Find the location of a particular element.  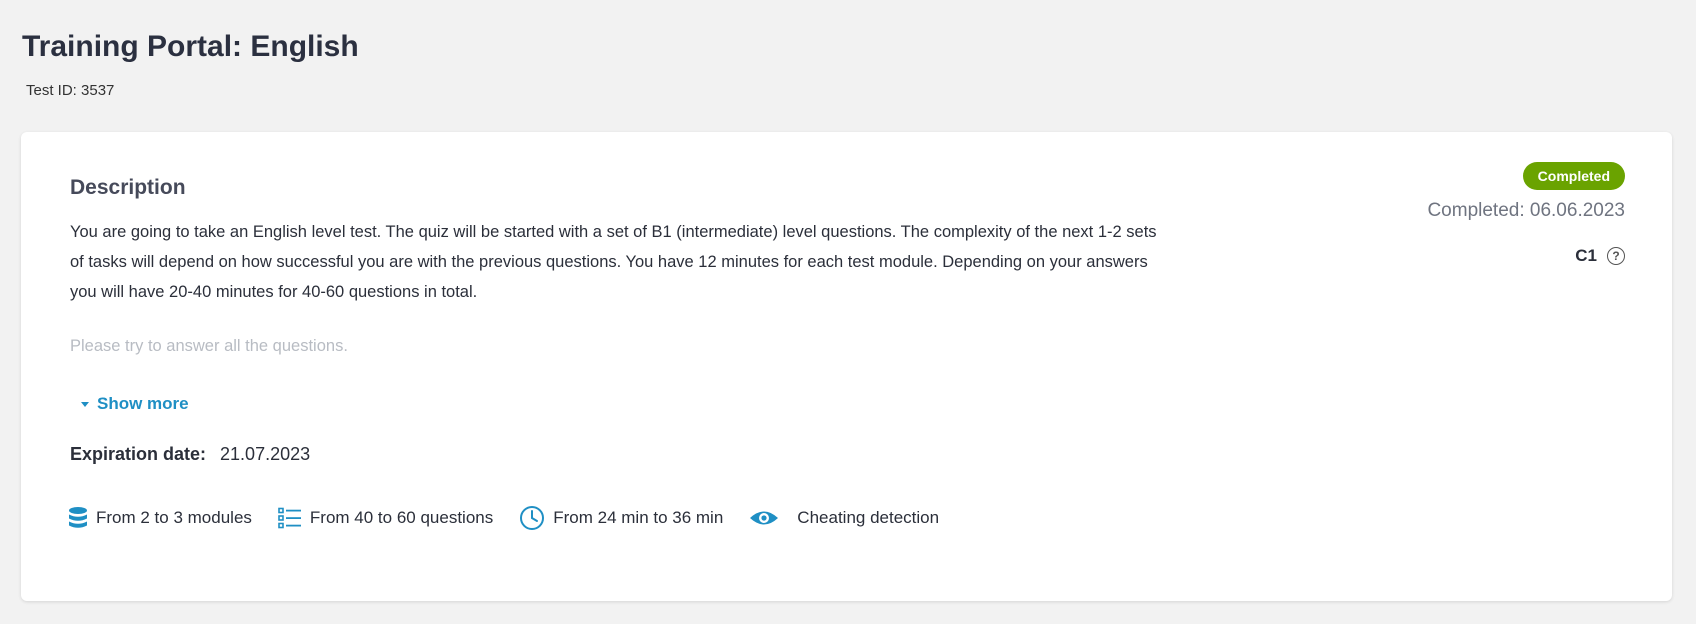

feature-cheating-label: Cheating detection is located at coordinates (868, 517).